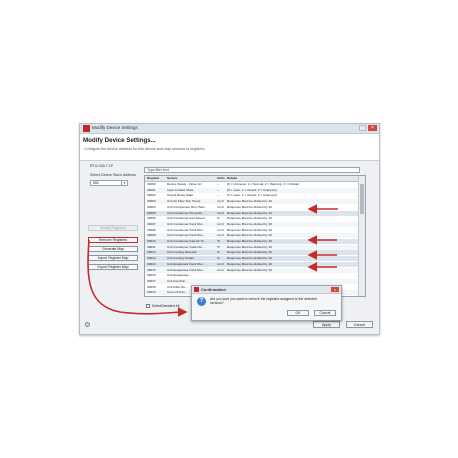  What do you see at coordinates (221, 178) in the screenshot?
I see `column-header-units: Units` at bounding box center [221, 178].